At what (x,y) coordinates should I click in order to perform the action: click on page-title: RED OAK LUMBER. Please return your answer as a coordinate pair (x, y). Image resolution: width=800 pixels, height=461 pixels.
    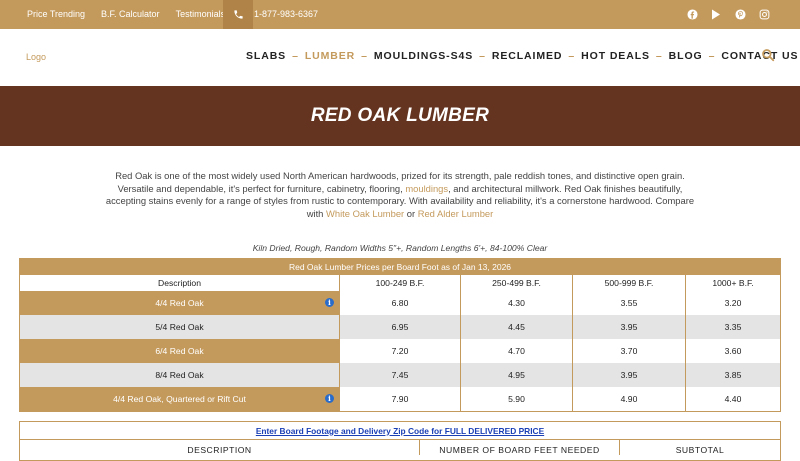
    Looking at the image, I should click on (400, 115).